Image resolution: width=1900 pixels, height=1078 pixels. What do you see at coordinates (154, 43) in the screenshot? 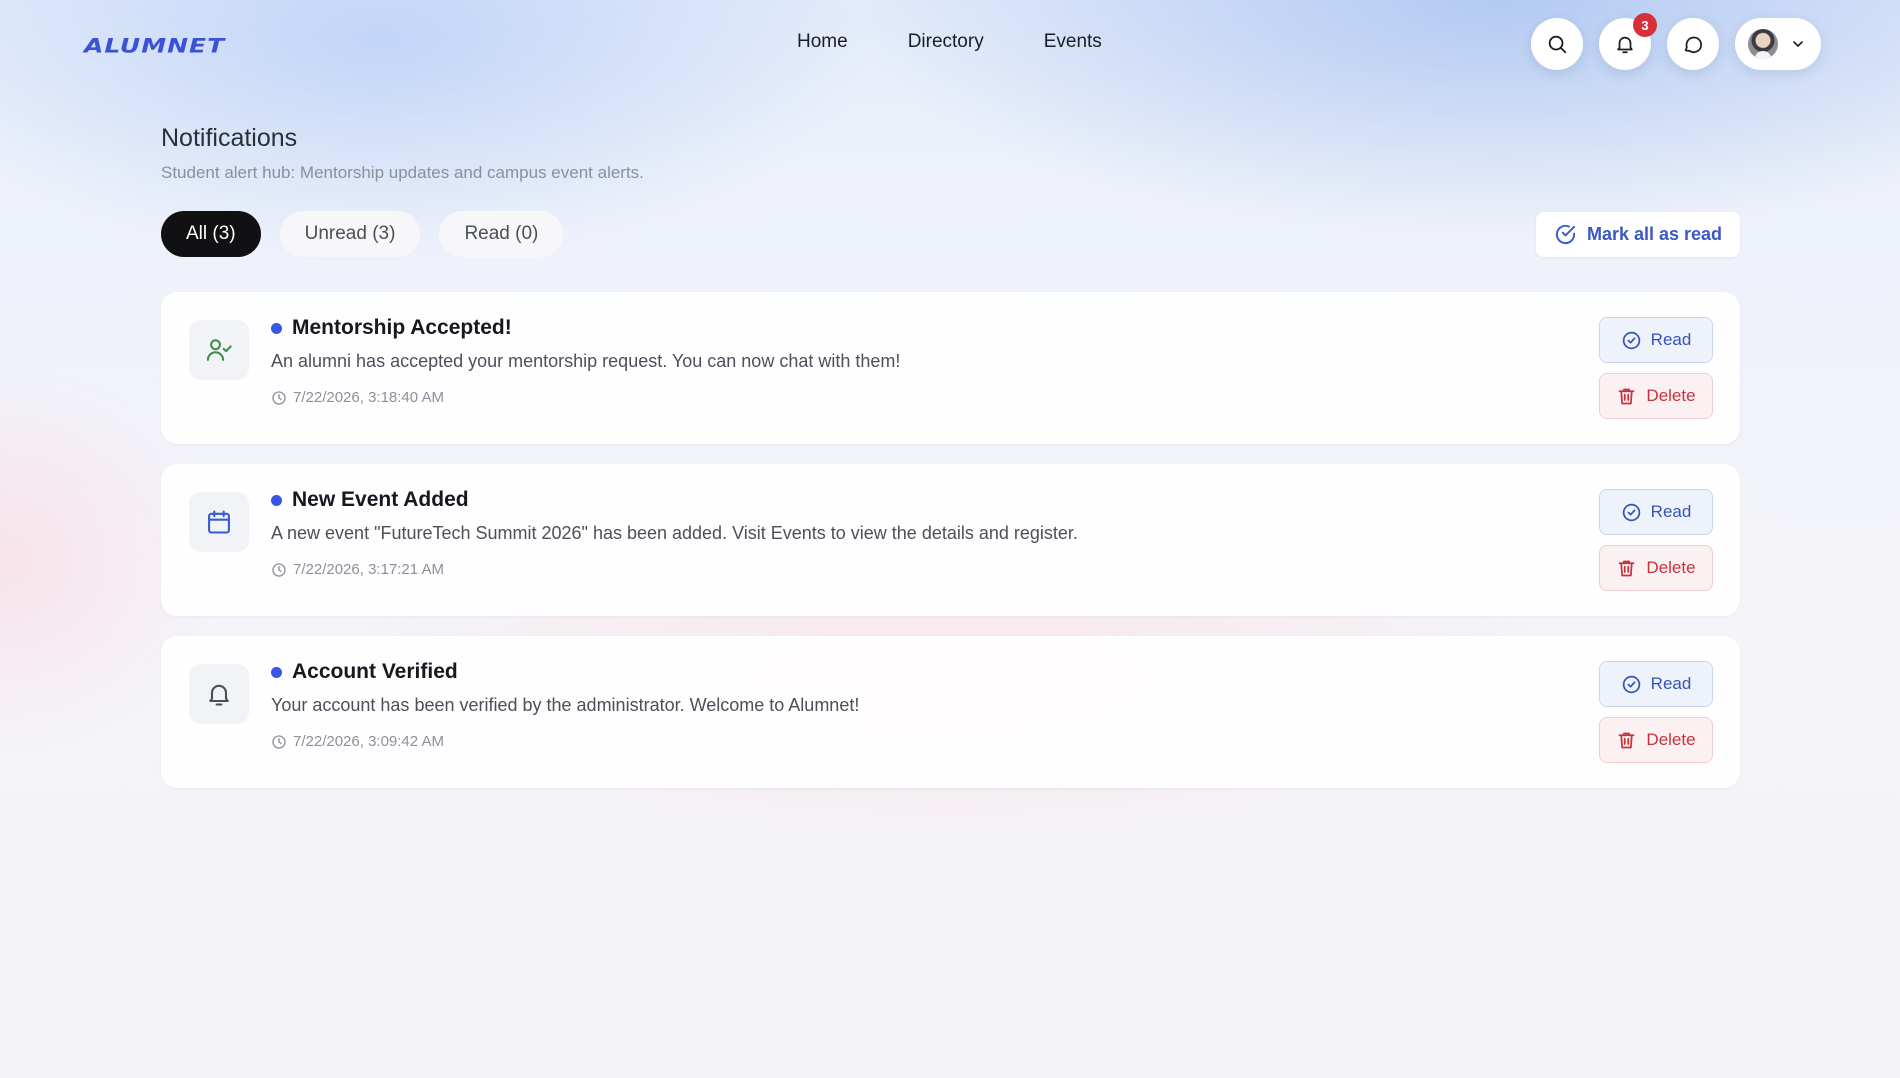
I see `alumnet-logo: ALUMNET` at bounding box center [154, 43].